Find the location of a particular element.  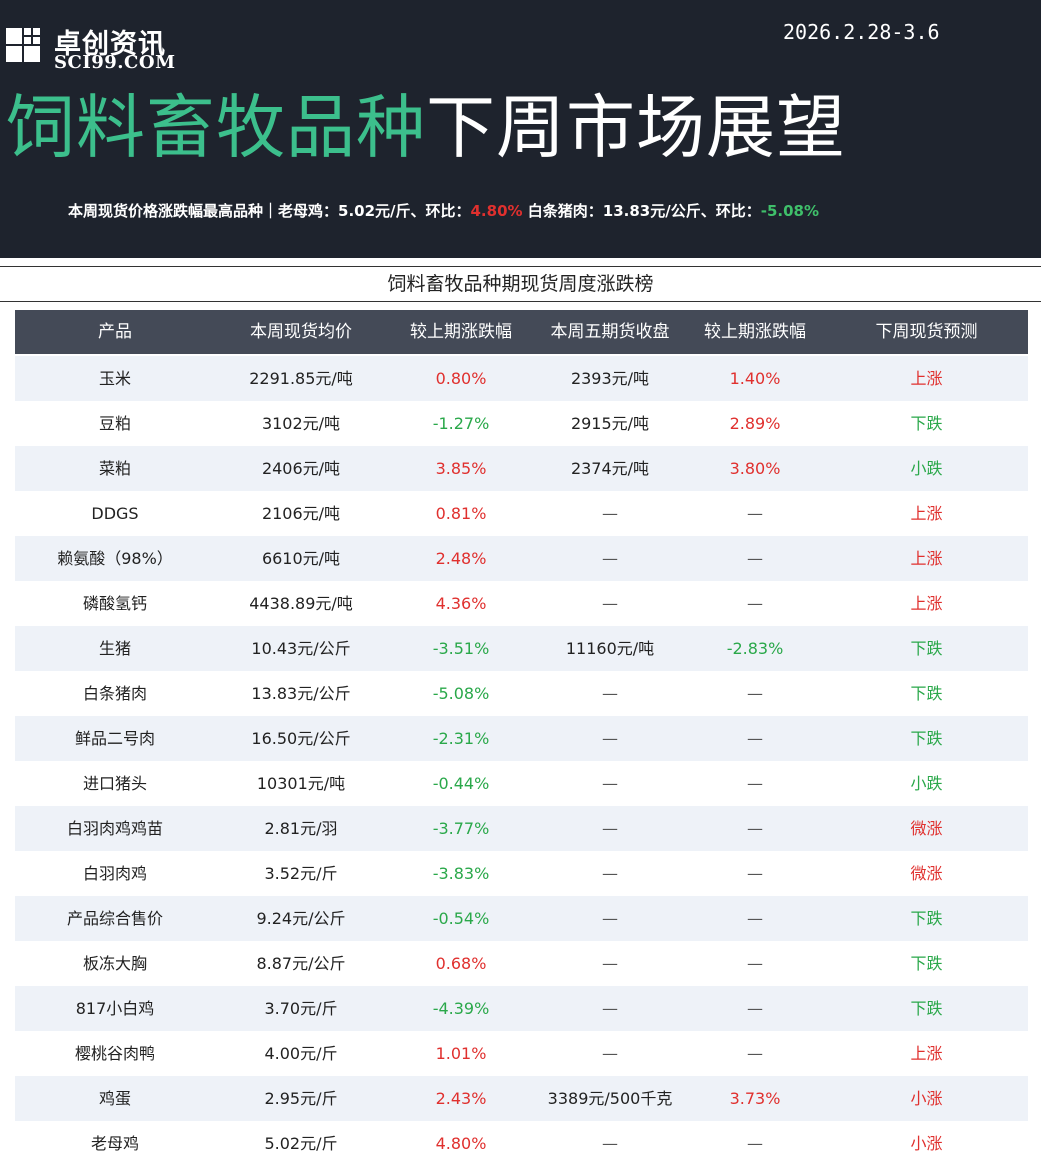

table-row: 白羽肉鸡 3.52元/斤 -3.83% — — 微涨 is located at coordinates (521, 873).